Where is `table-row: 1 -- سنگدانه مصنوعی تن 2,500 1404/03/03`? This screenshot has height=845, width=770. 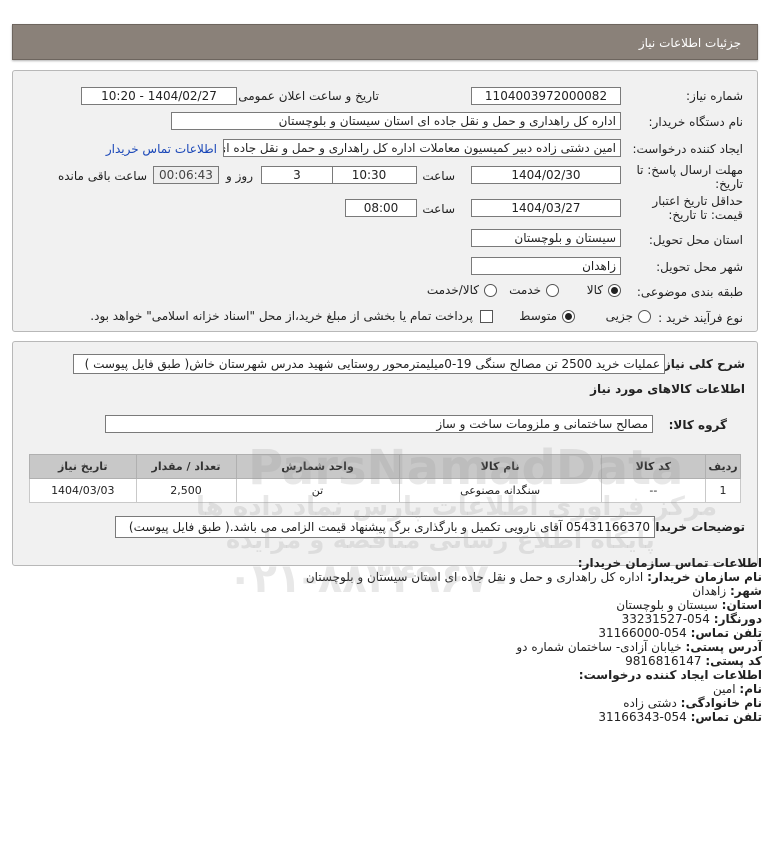
table-row: 1 -- سنگدانه مصنوعی تن 2,500 1404/03/03 is located at coordinates (385, 490).